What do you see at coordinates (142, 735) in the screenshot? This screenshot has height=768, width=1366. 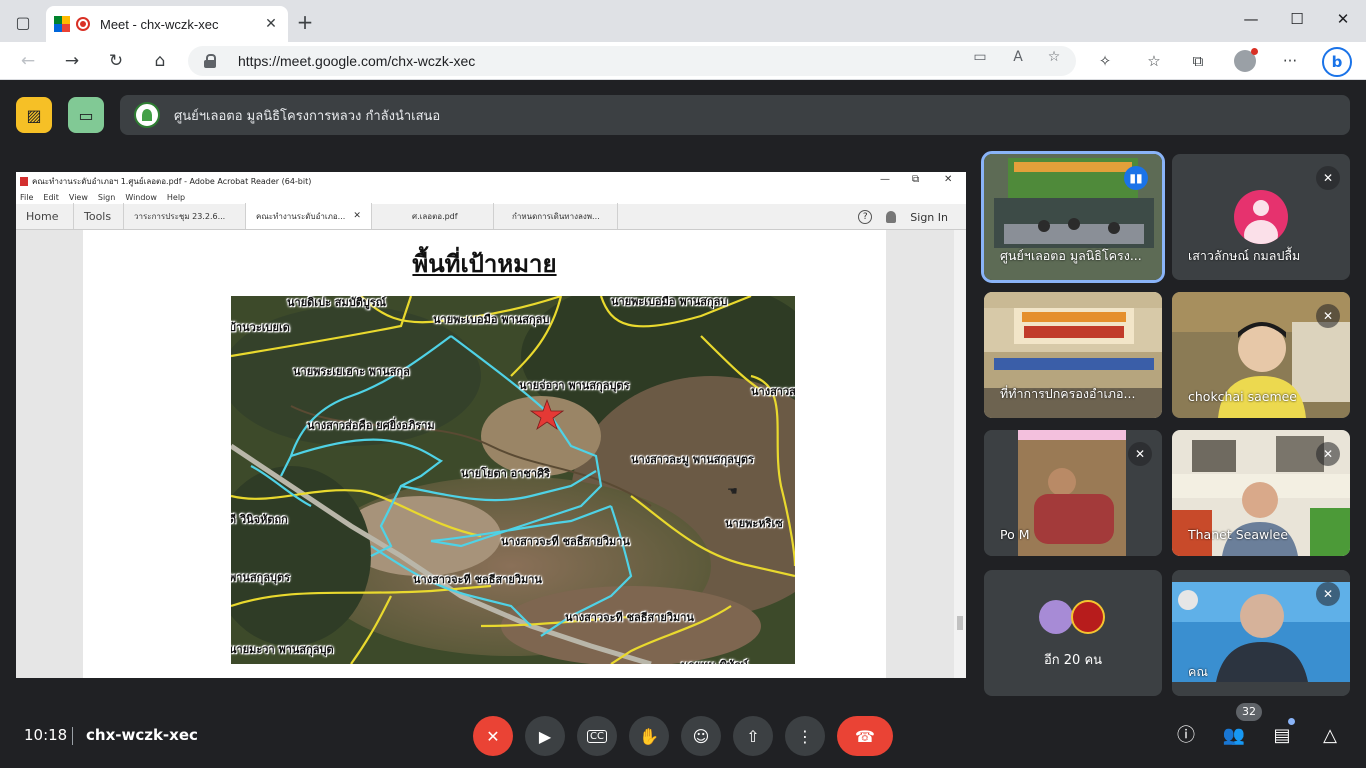 I see `meeting-code: chx-wczk-xec` at bounding box center [142, 735].